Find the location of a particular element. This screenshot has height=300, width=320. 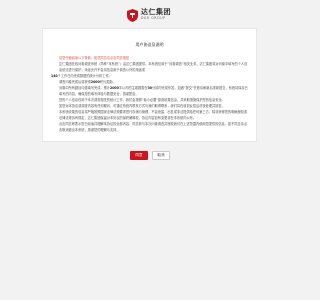

logo-chinese-name: 达仁集团 is located at coordinates (156, 12).